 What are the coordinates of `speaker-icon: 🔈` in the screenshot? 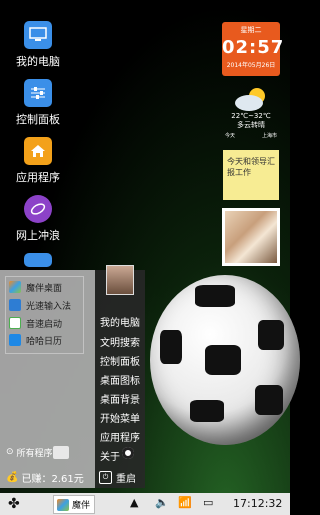 It's located at (162, 502).